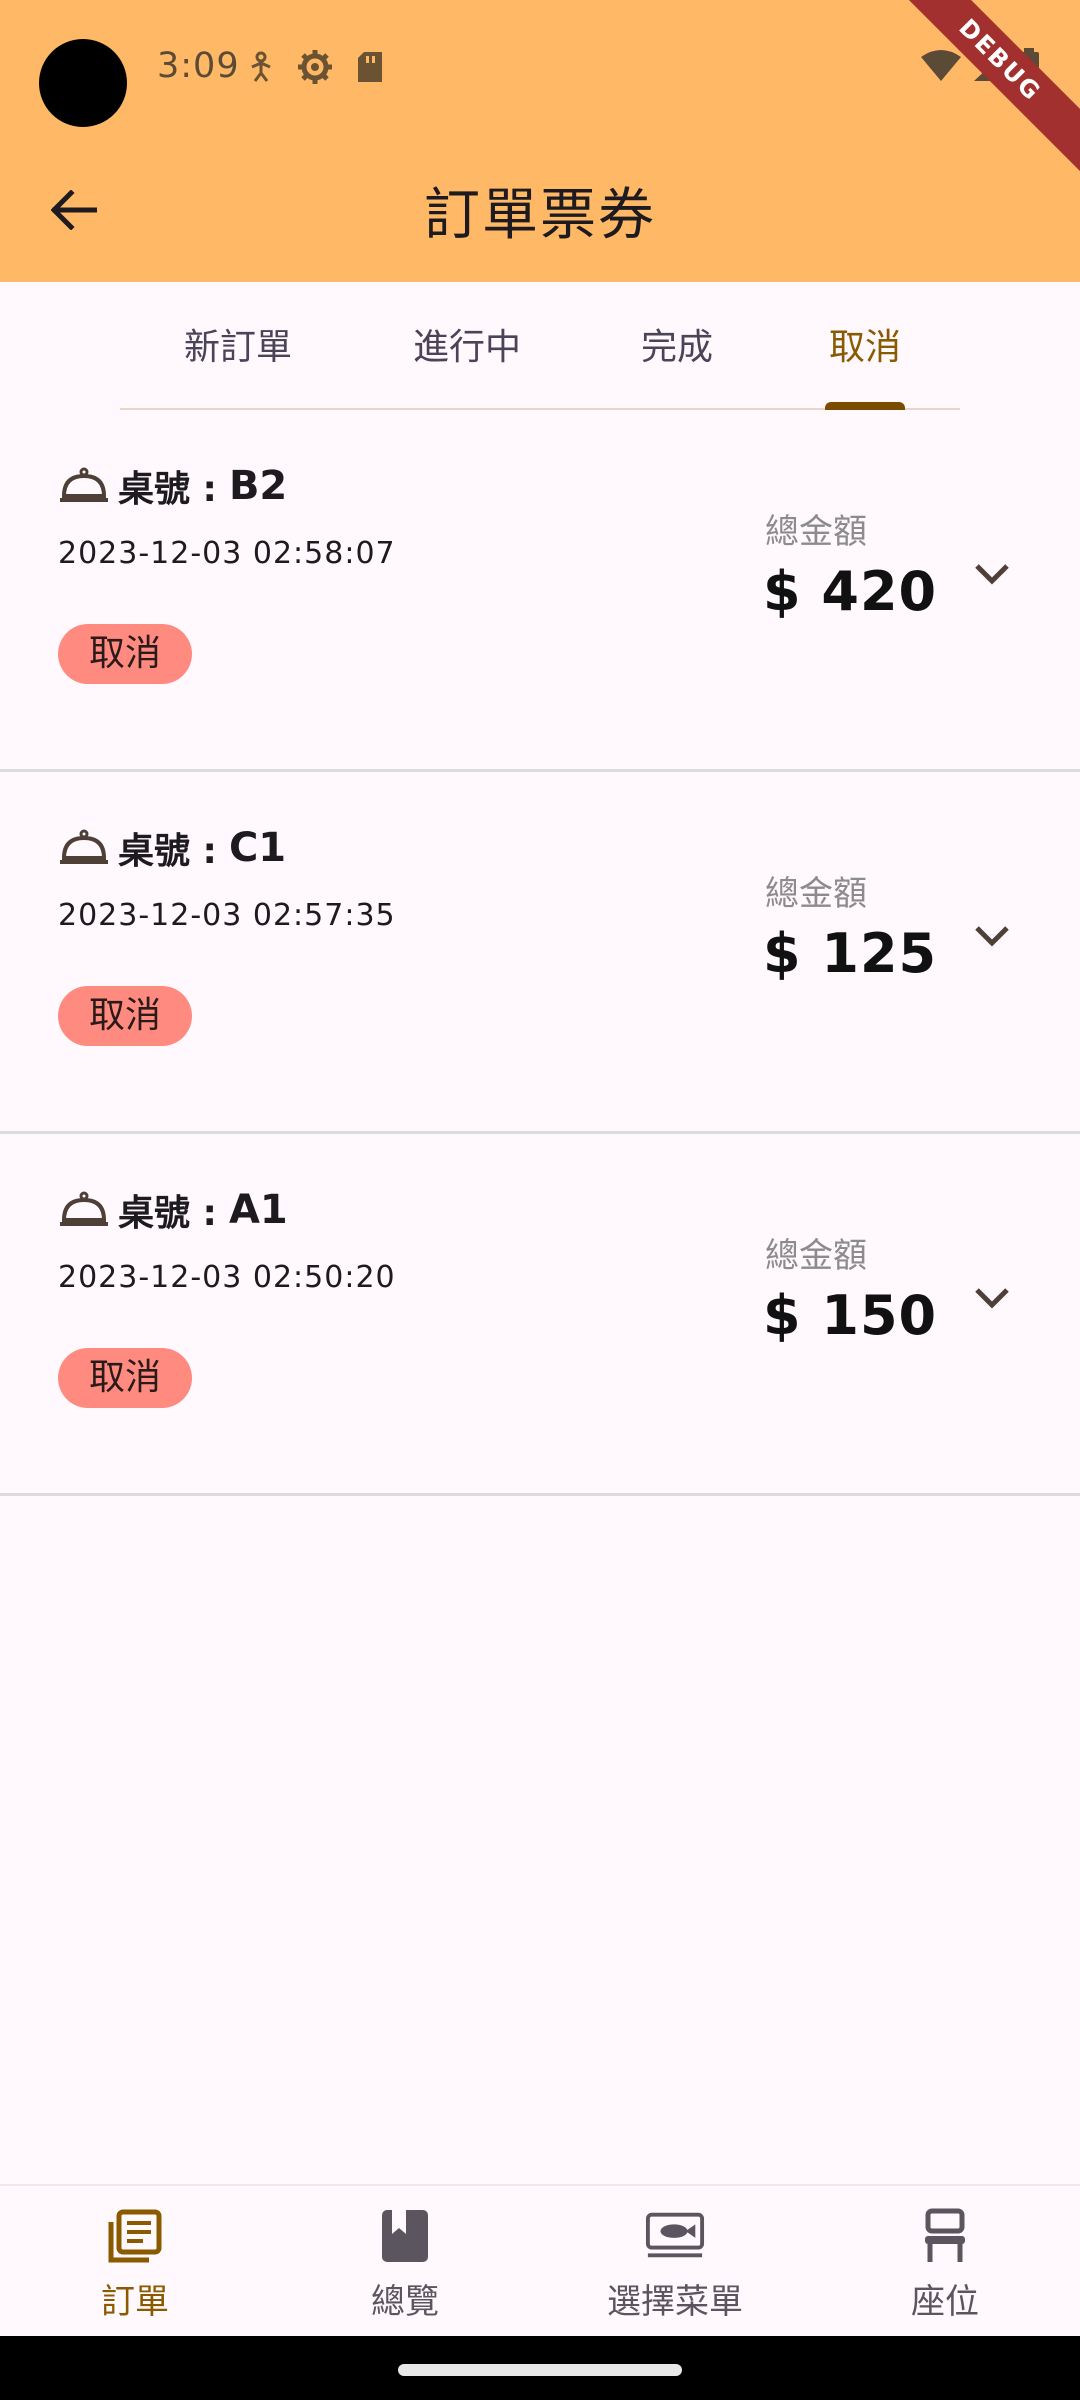  Describe the element at coordinates (945, 2302) in the screenshot. I see `nav-label: 座位` at that location.